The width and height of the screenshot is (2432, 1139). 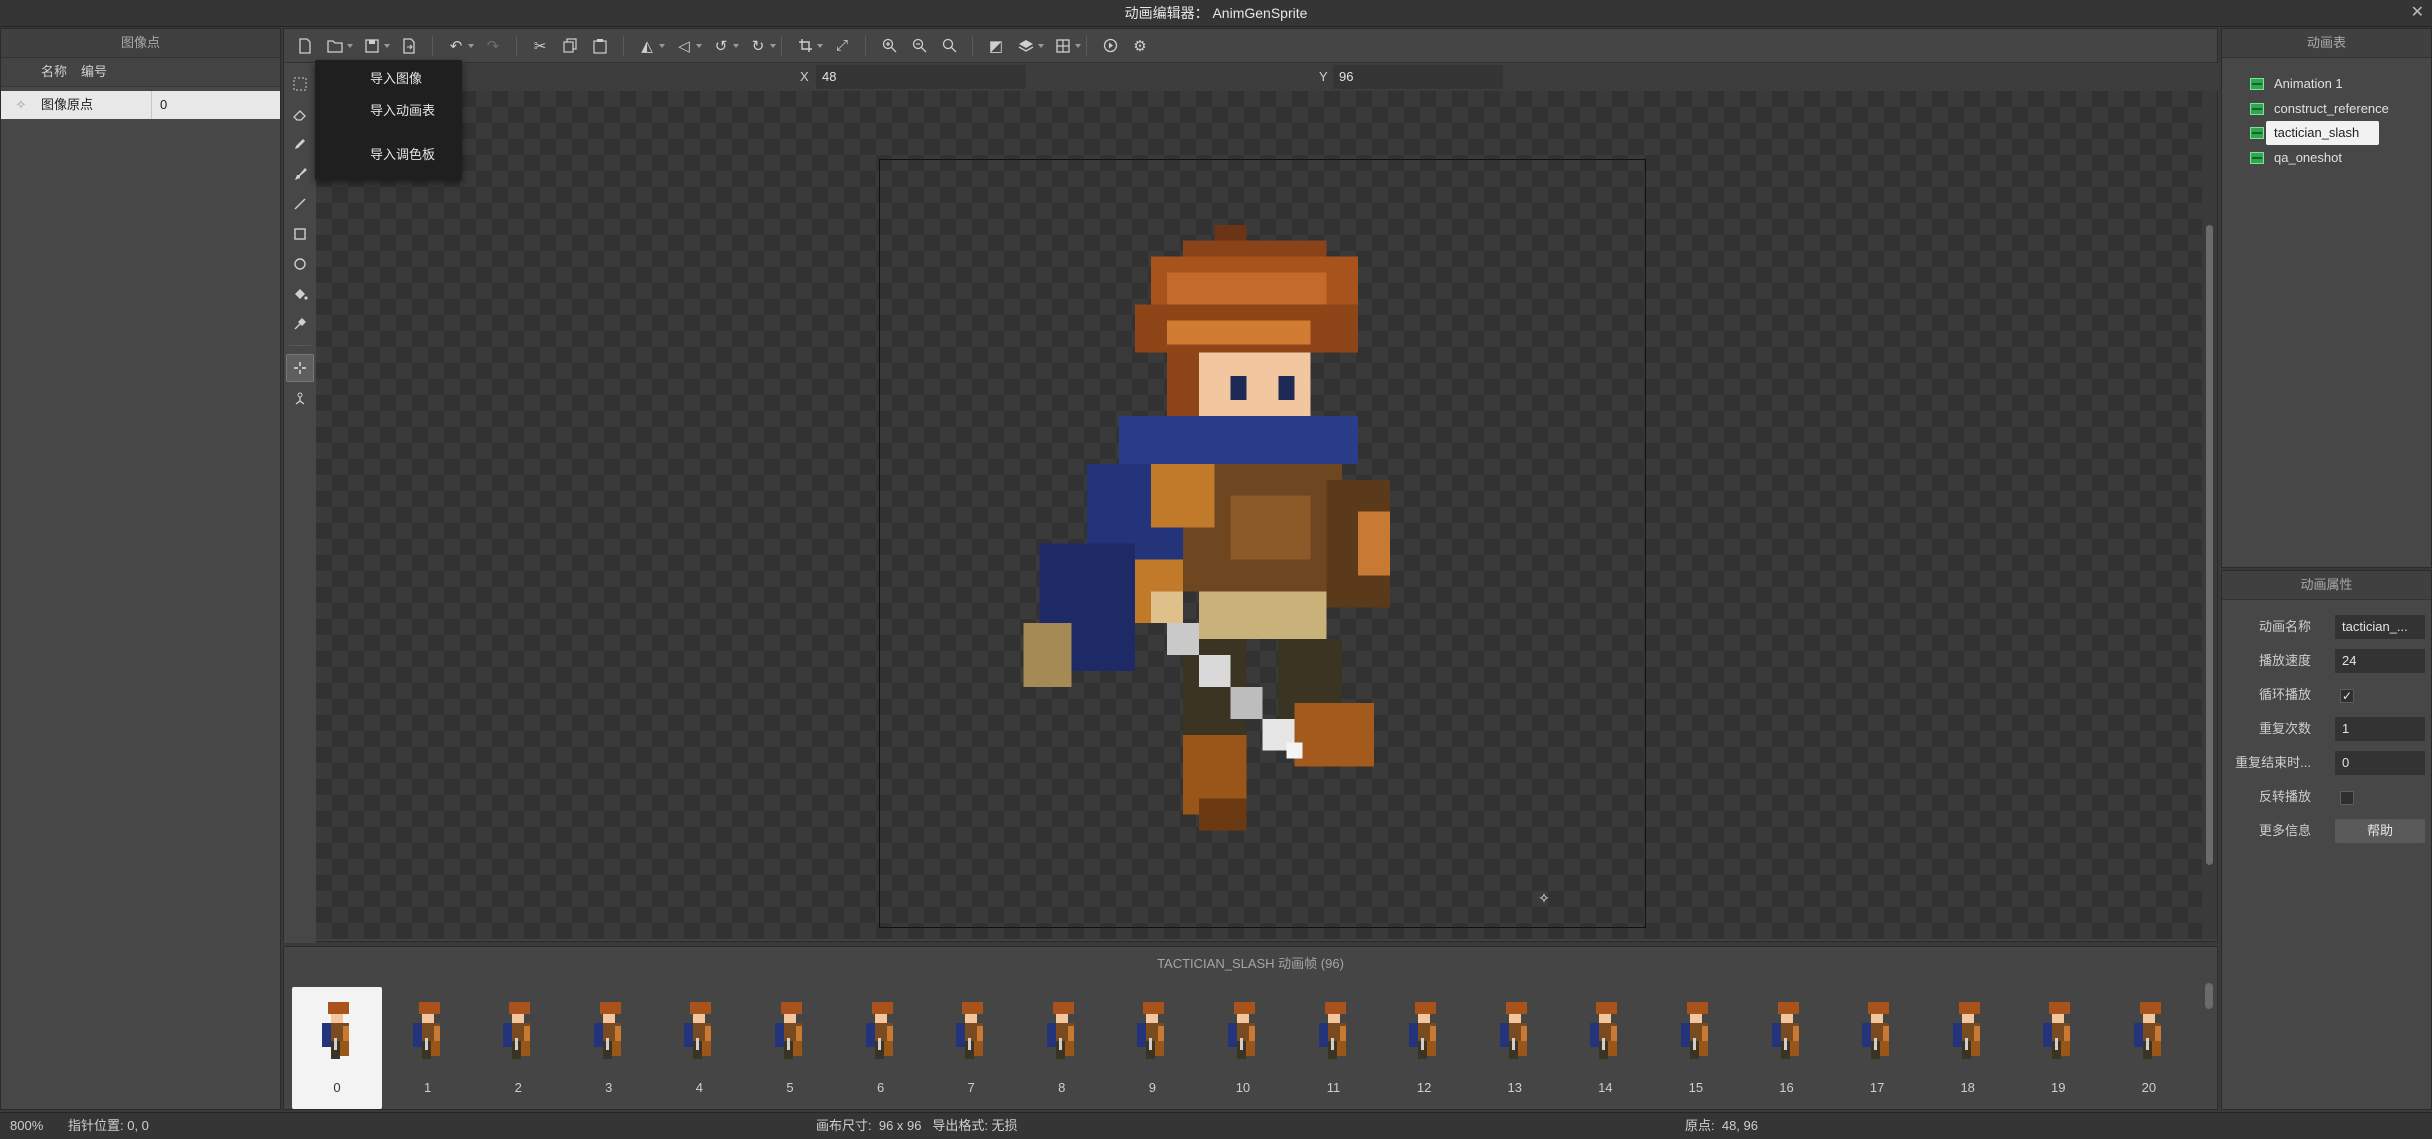 What do you see at coordinates (388, 155) in the screenshot?
I see `menu-item-import-palette: 导入调色板` at bounding box center [388, 155].